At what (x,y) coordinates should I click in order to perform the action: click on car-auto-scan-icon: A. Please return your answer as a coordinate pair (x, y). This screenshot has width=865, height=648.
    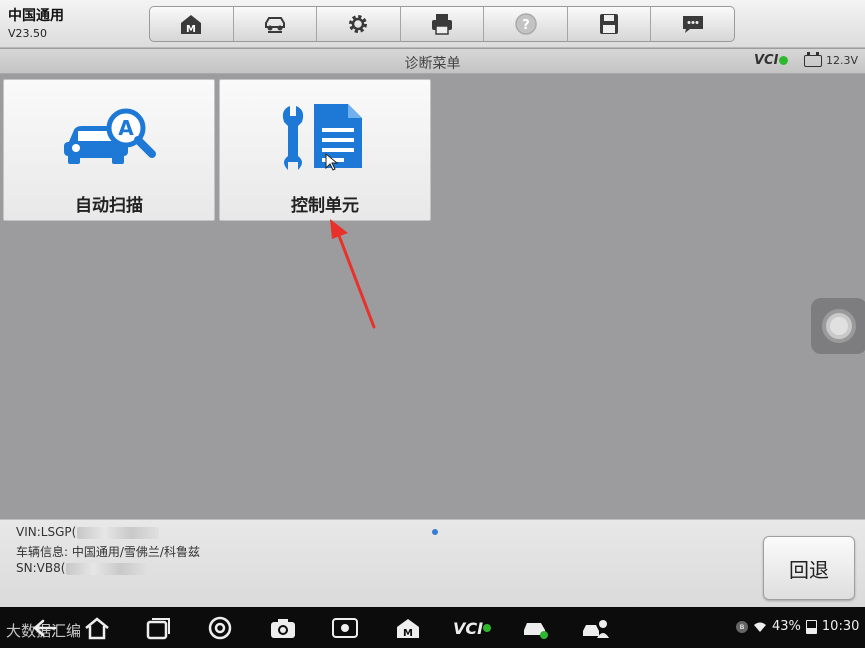
    Looking at the image, I should click on (110, 136).